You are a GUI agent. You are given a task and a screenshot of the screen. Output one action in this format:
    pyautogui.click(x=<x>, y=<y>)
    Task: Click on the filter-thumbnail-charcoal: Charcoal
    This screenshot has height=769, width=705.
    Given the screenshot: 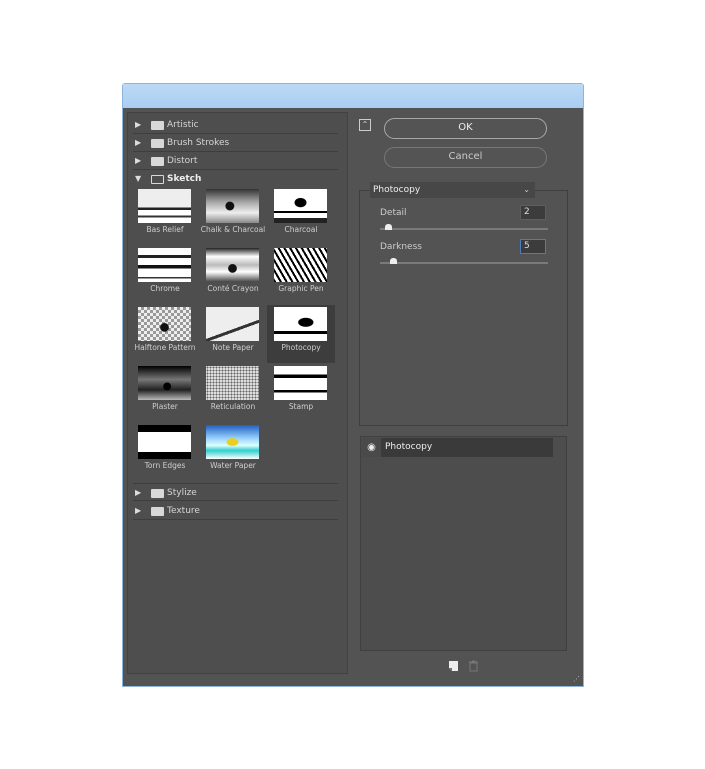 What is the action you would take?
    pyautogui.click(x=301, y=216)
    